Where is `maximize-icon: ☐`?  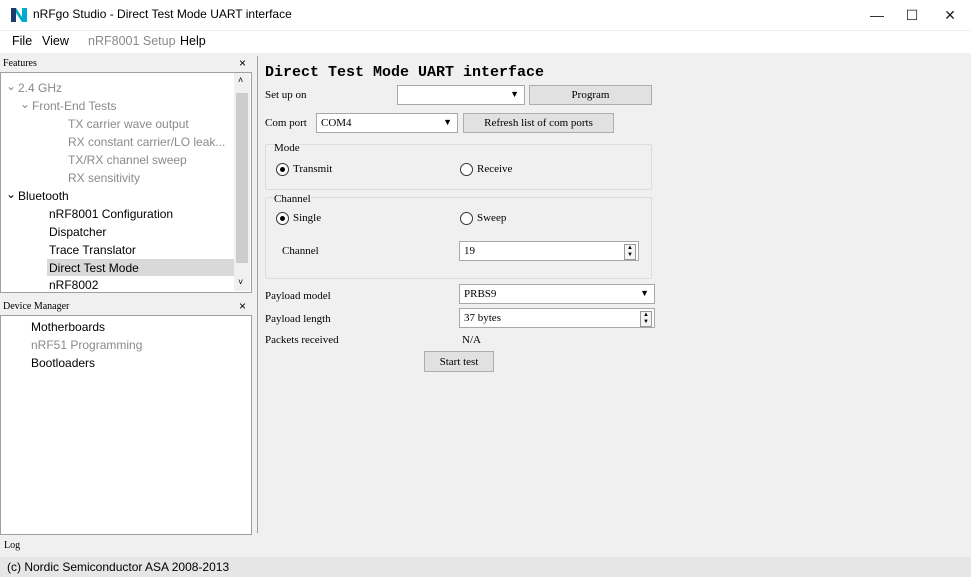 maximize-icon: ☐ is located at coordinates (912, 14).